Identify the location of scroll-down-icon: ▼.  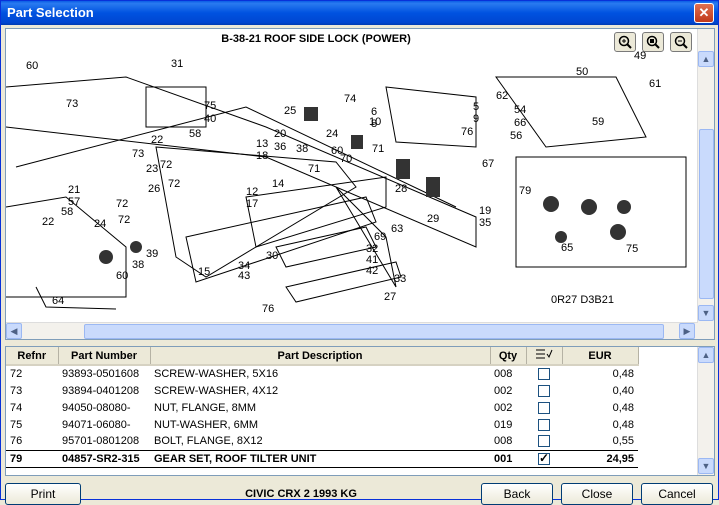
(706, 313).